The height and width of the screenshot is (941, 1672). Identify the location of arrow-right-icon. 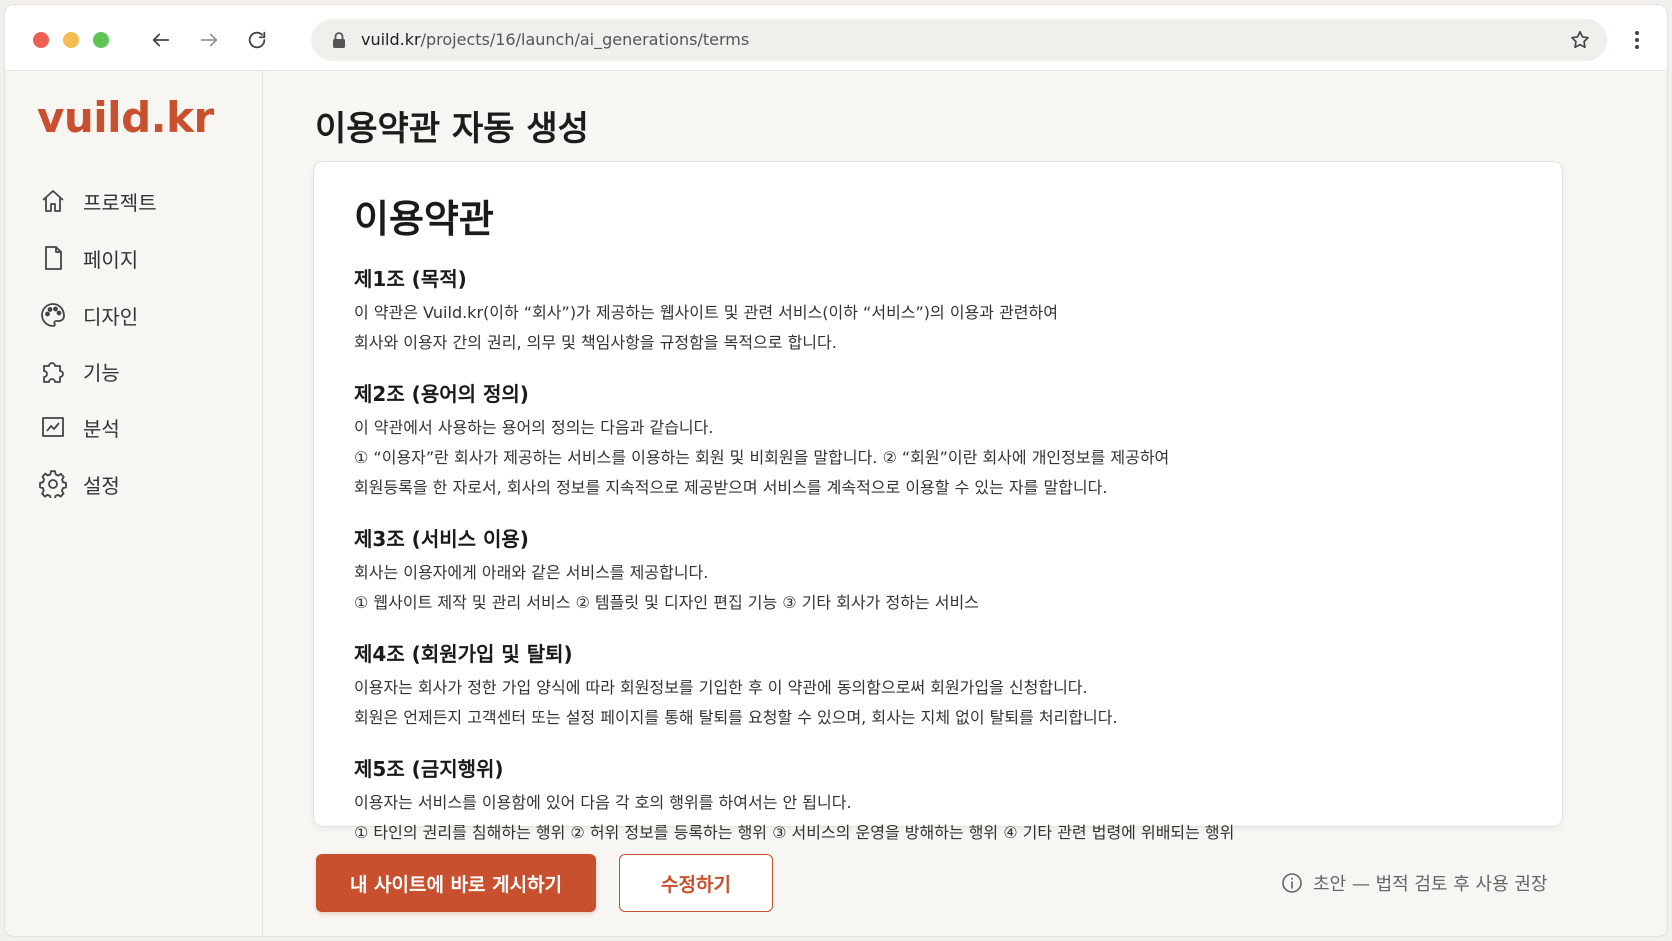
(209, 40).